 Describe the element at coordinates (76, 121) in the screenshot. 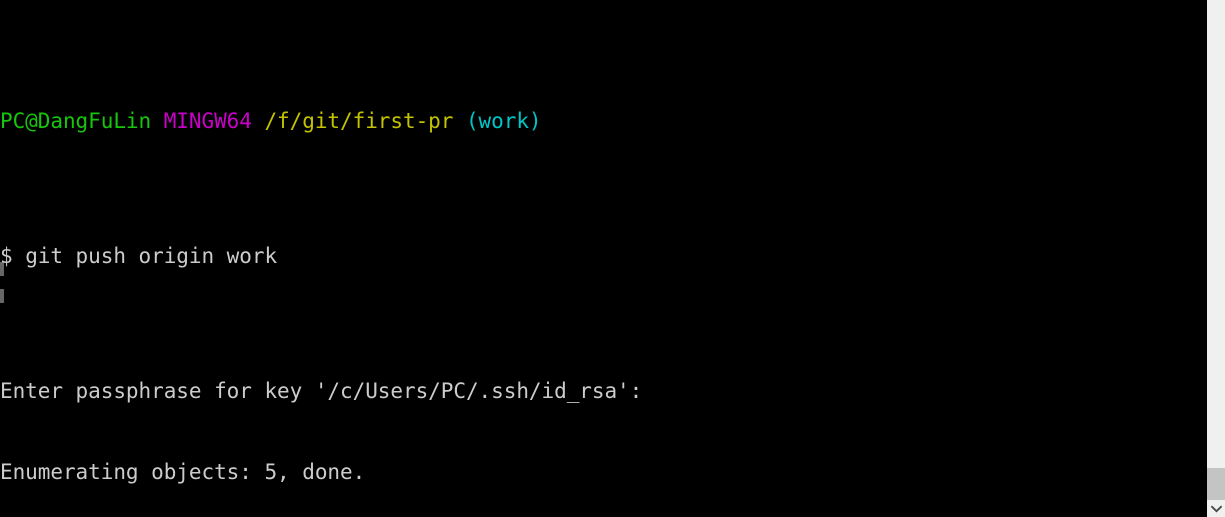

I see `prompt-user-host: PC@DangFuLin` at that location.